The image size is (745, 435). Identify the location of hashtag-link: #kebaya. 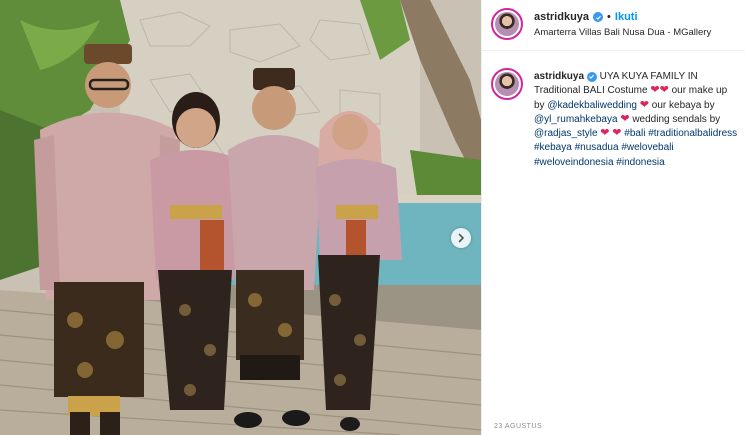
(553, 147).